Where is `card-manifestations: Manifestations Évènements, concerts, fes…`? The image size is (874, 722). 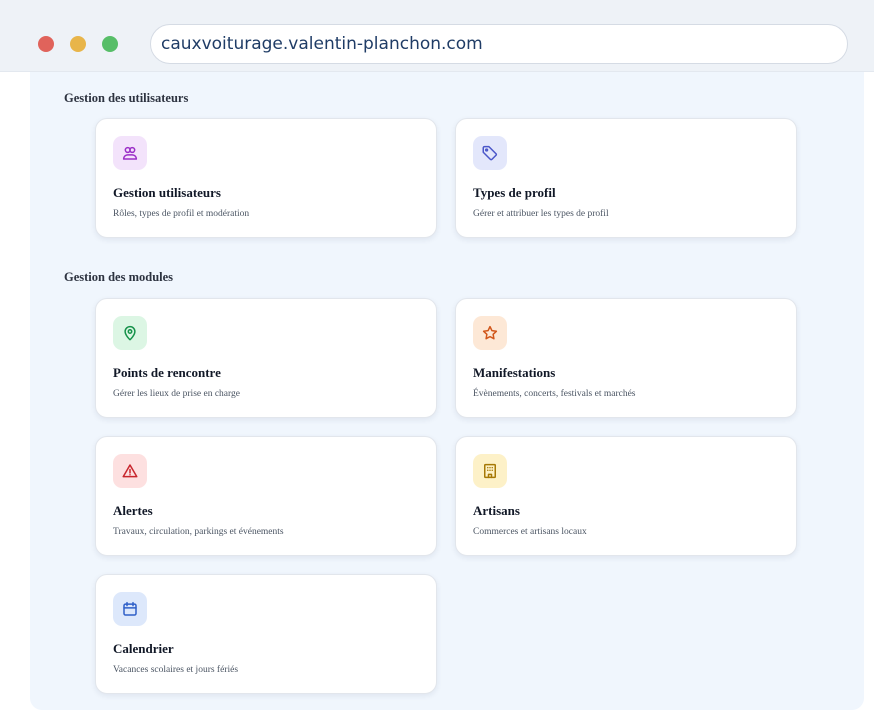
card-manifestations: Manifestations Évènements, concerts, fes… is located at coordinates (626, 358).